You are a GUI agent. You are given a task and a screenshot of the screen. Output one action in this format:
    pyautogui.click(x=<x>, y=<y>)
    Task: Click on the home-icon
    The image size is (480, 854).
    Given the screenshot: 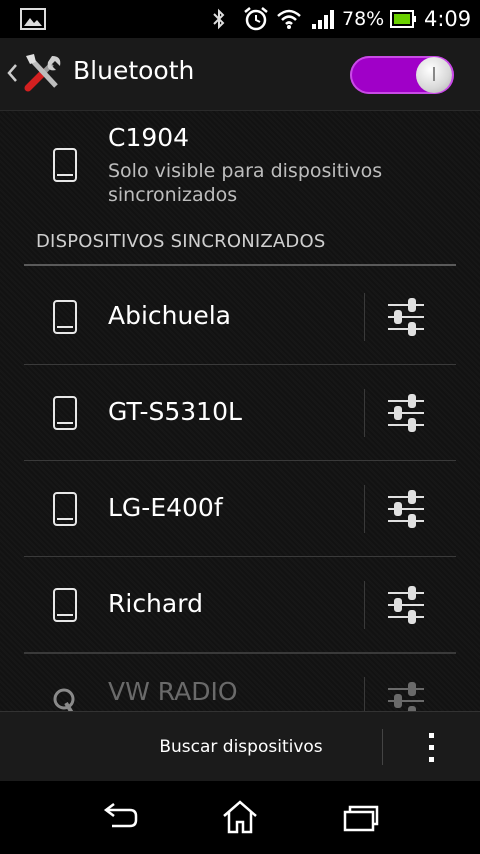 What is the action you would take?
    pyautogui.click(x=240, y=817)
    